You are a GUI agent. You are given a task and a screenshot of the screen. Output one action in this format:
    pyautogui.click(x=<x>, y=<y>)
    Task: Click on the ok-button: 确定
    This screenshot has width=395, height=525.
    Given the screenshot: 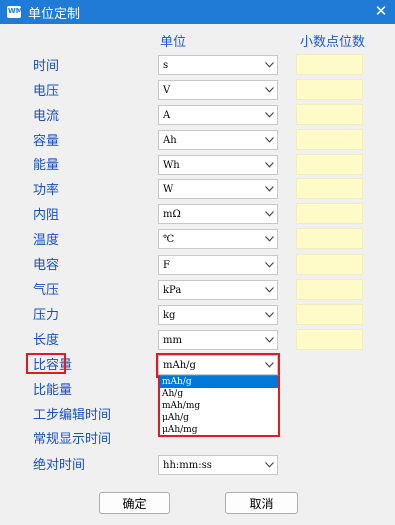 What is the action you would take?
    pyautogui.click(x=134, y=503)
    